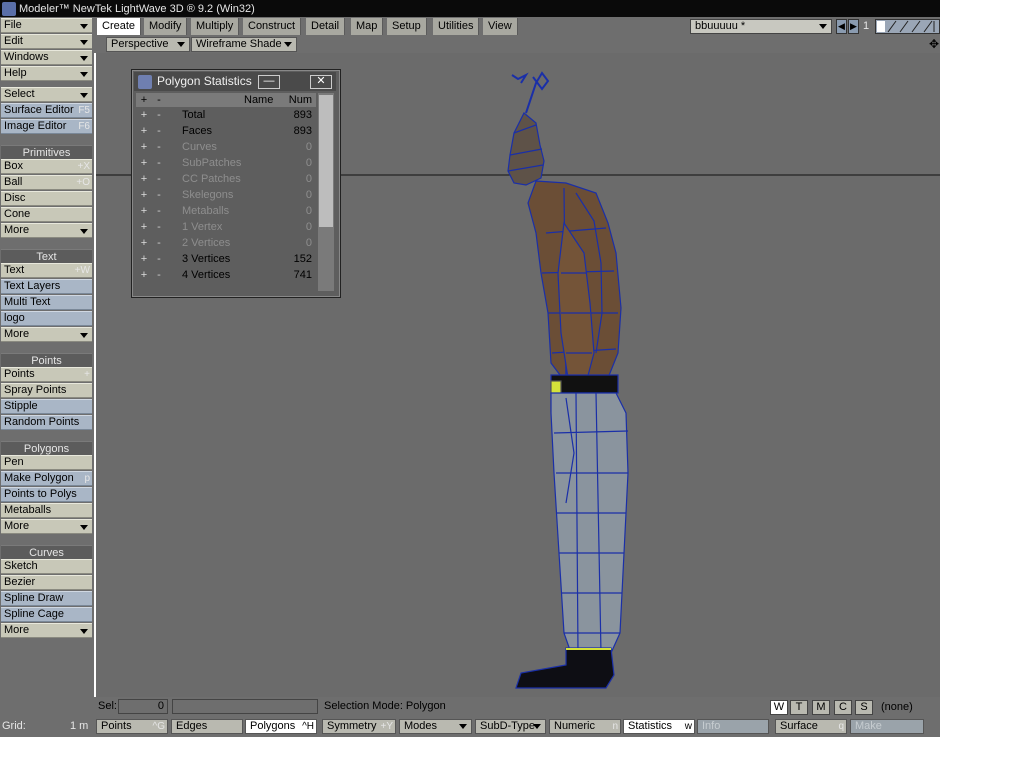 The height and width of the screenshot is (769, 1024). I want to click on multi-text-button: Multi Text, so click(46, 302).